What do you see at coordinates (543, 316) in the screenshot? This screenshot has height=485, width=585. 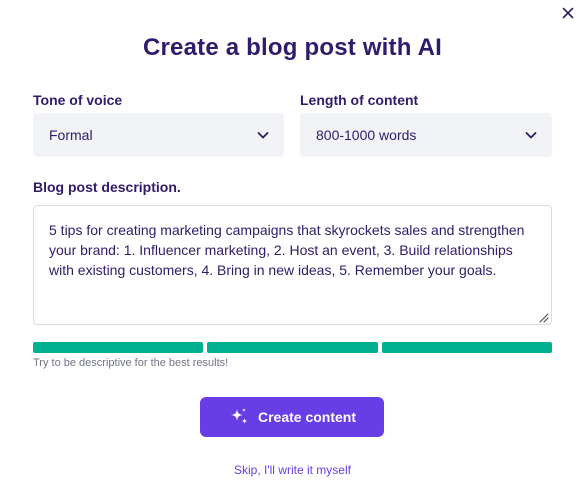 I see `resize-handle-icon` at bounding box center [543, 316].